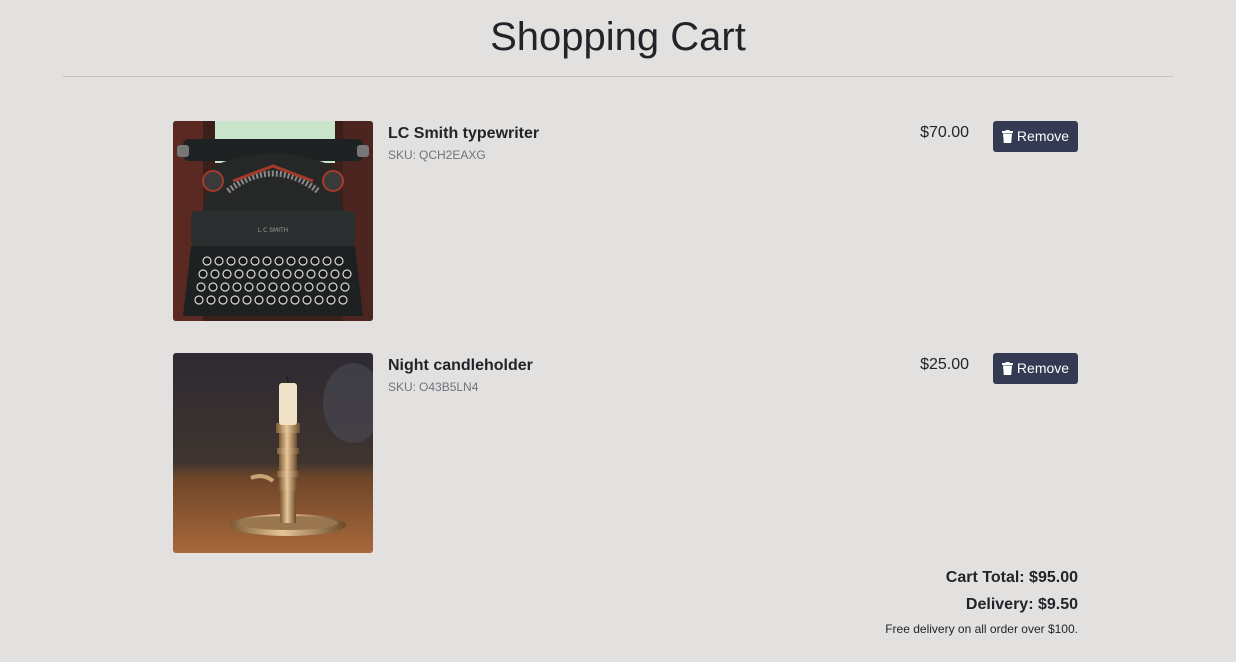 The height and width of the screenshot is (662, 1236). What do you see at coordinates (1011, 577) in the screenshot?
I see `cart-total: Cart Total: $95.00` at bounding box center [1011, 577].